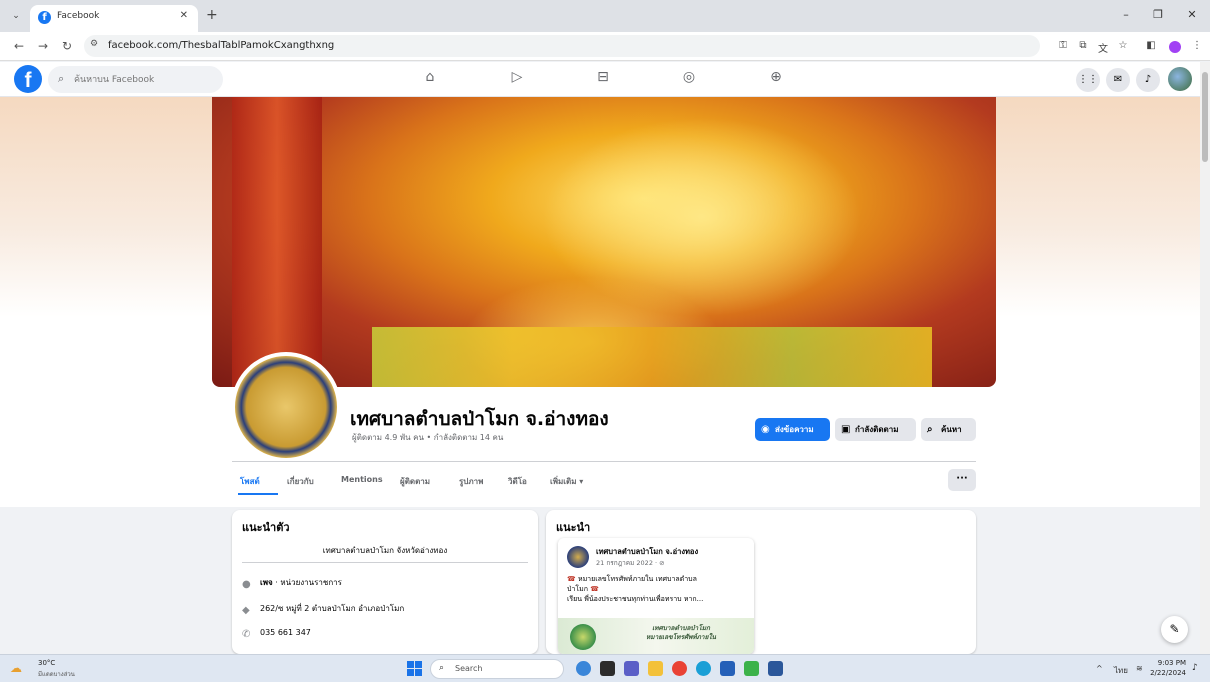 The image size is (1210, 682). I want to click on reload-icon: ↻, so click(67, 46).